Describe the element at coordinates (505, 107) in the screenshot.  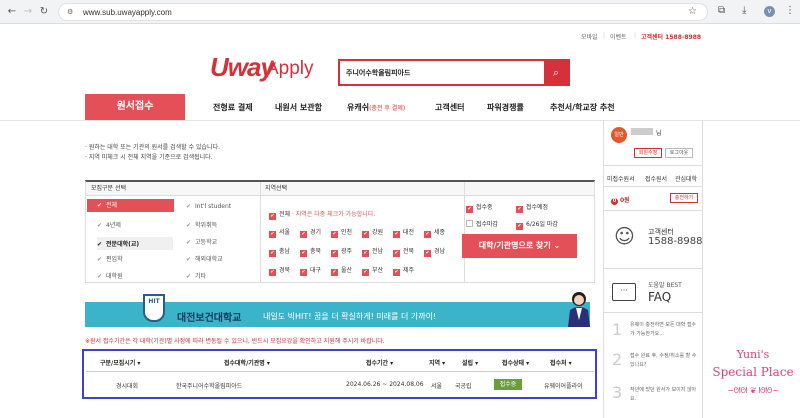
I see `nav-power-ratio: 파워경쟁률` at that location.